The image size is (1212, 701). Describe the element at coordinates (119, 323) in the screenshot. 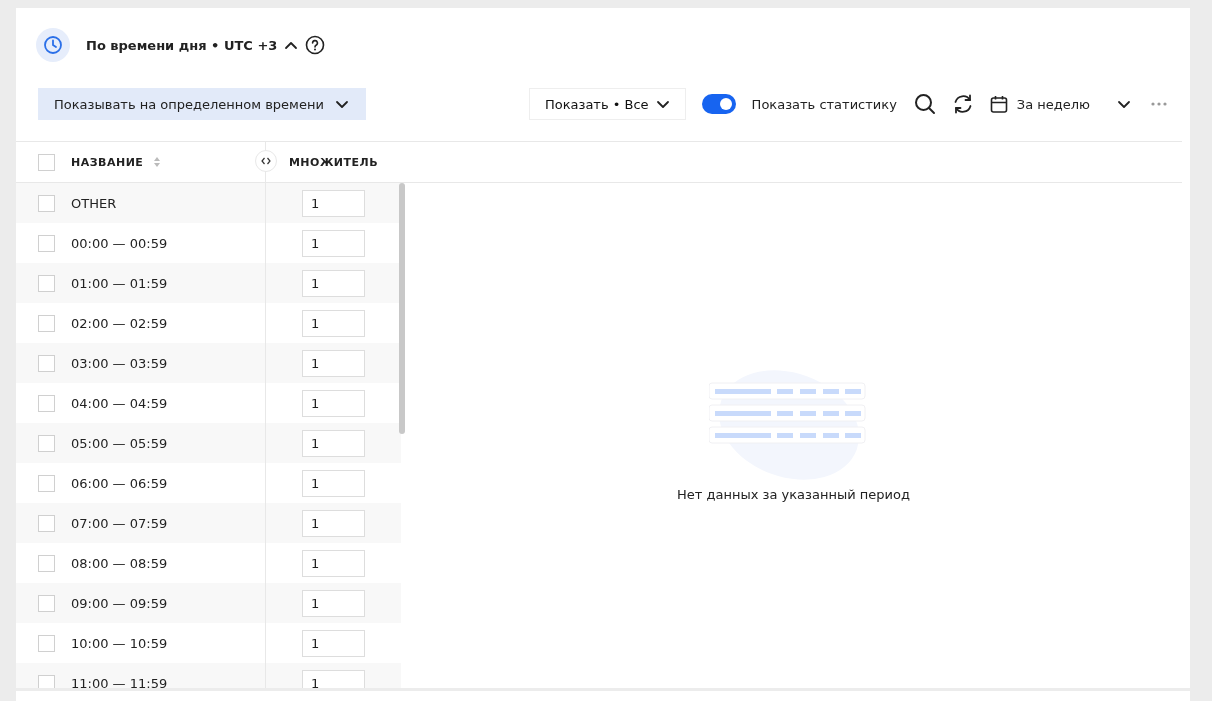

I see `table-cell: 02:00 — 02:59` at that location.